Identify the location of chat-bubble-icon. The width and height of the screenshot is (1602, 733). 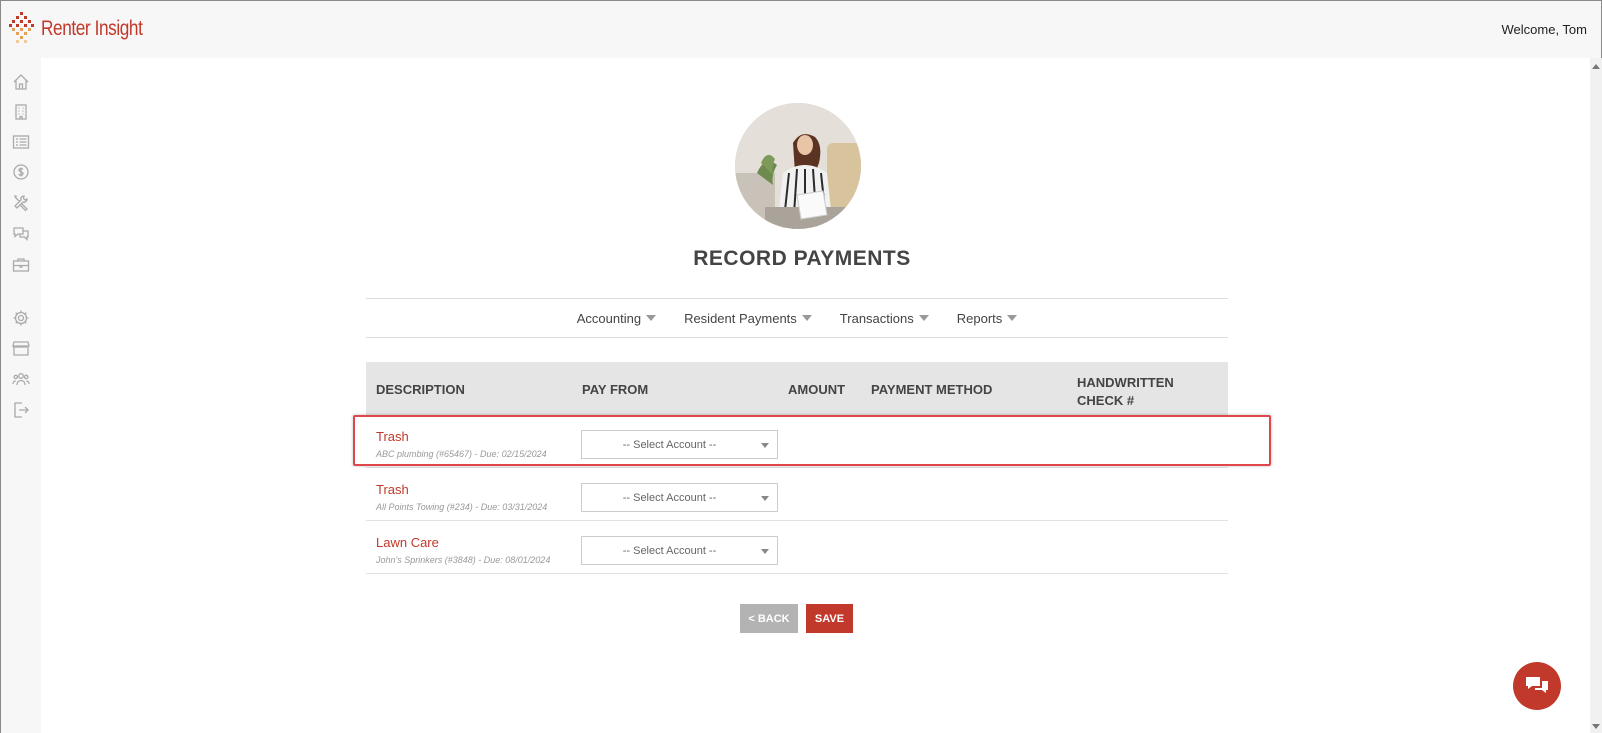
(1537, 685).